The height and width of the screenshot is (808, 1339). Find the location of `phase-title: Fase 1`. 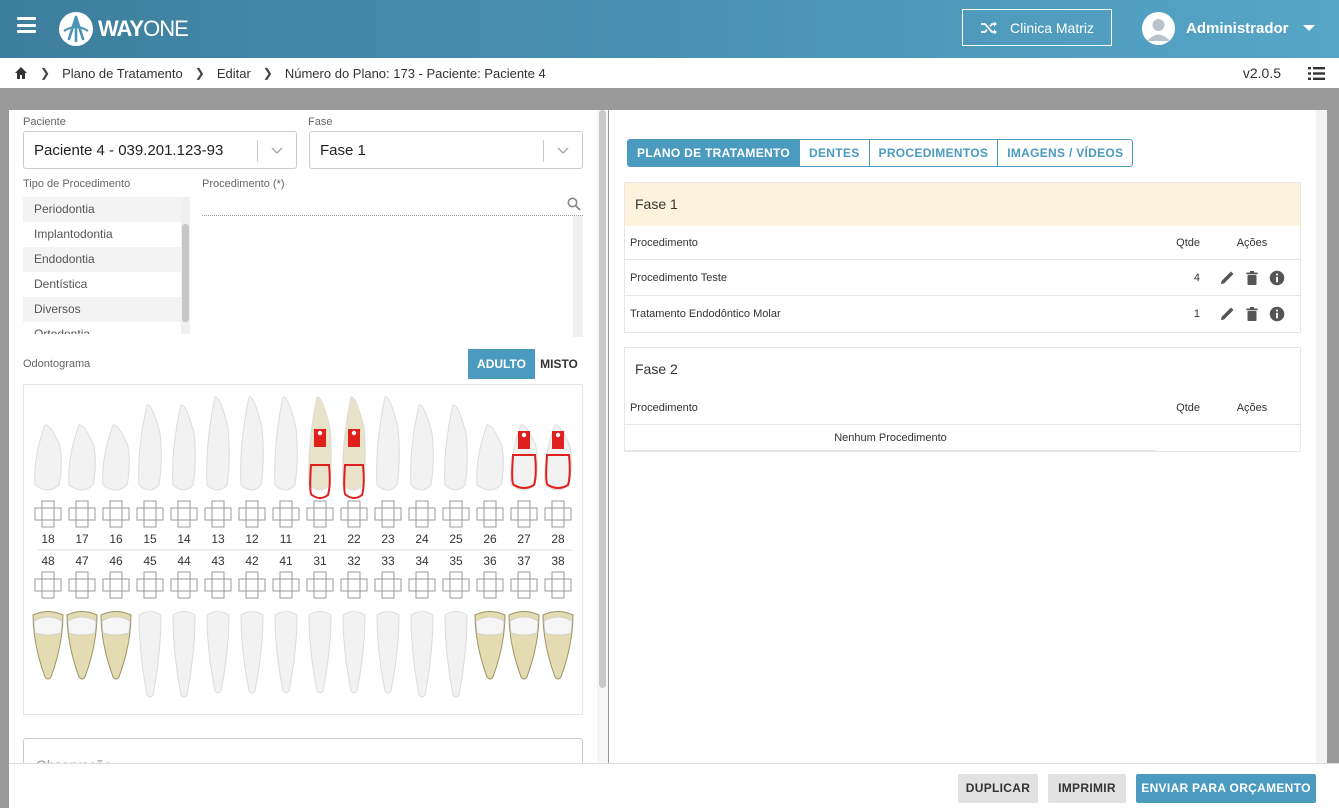

phase-title: Fase 1 is located at coordinates (962, 204).